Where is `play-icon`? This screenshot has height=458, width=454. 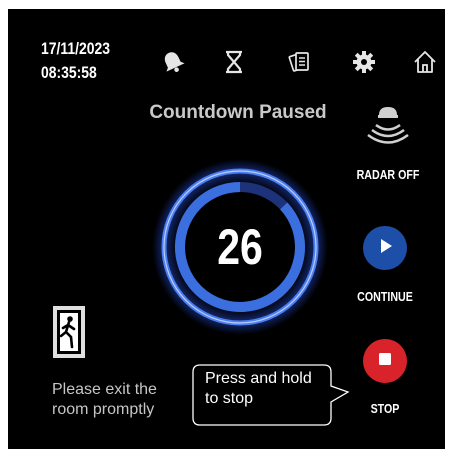 play-icon is located at coordinates (385, 248).